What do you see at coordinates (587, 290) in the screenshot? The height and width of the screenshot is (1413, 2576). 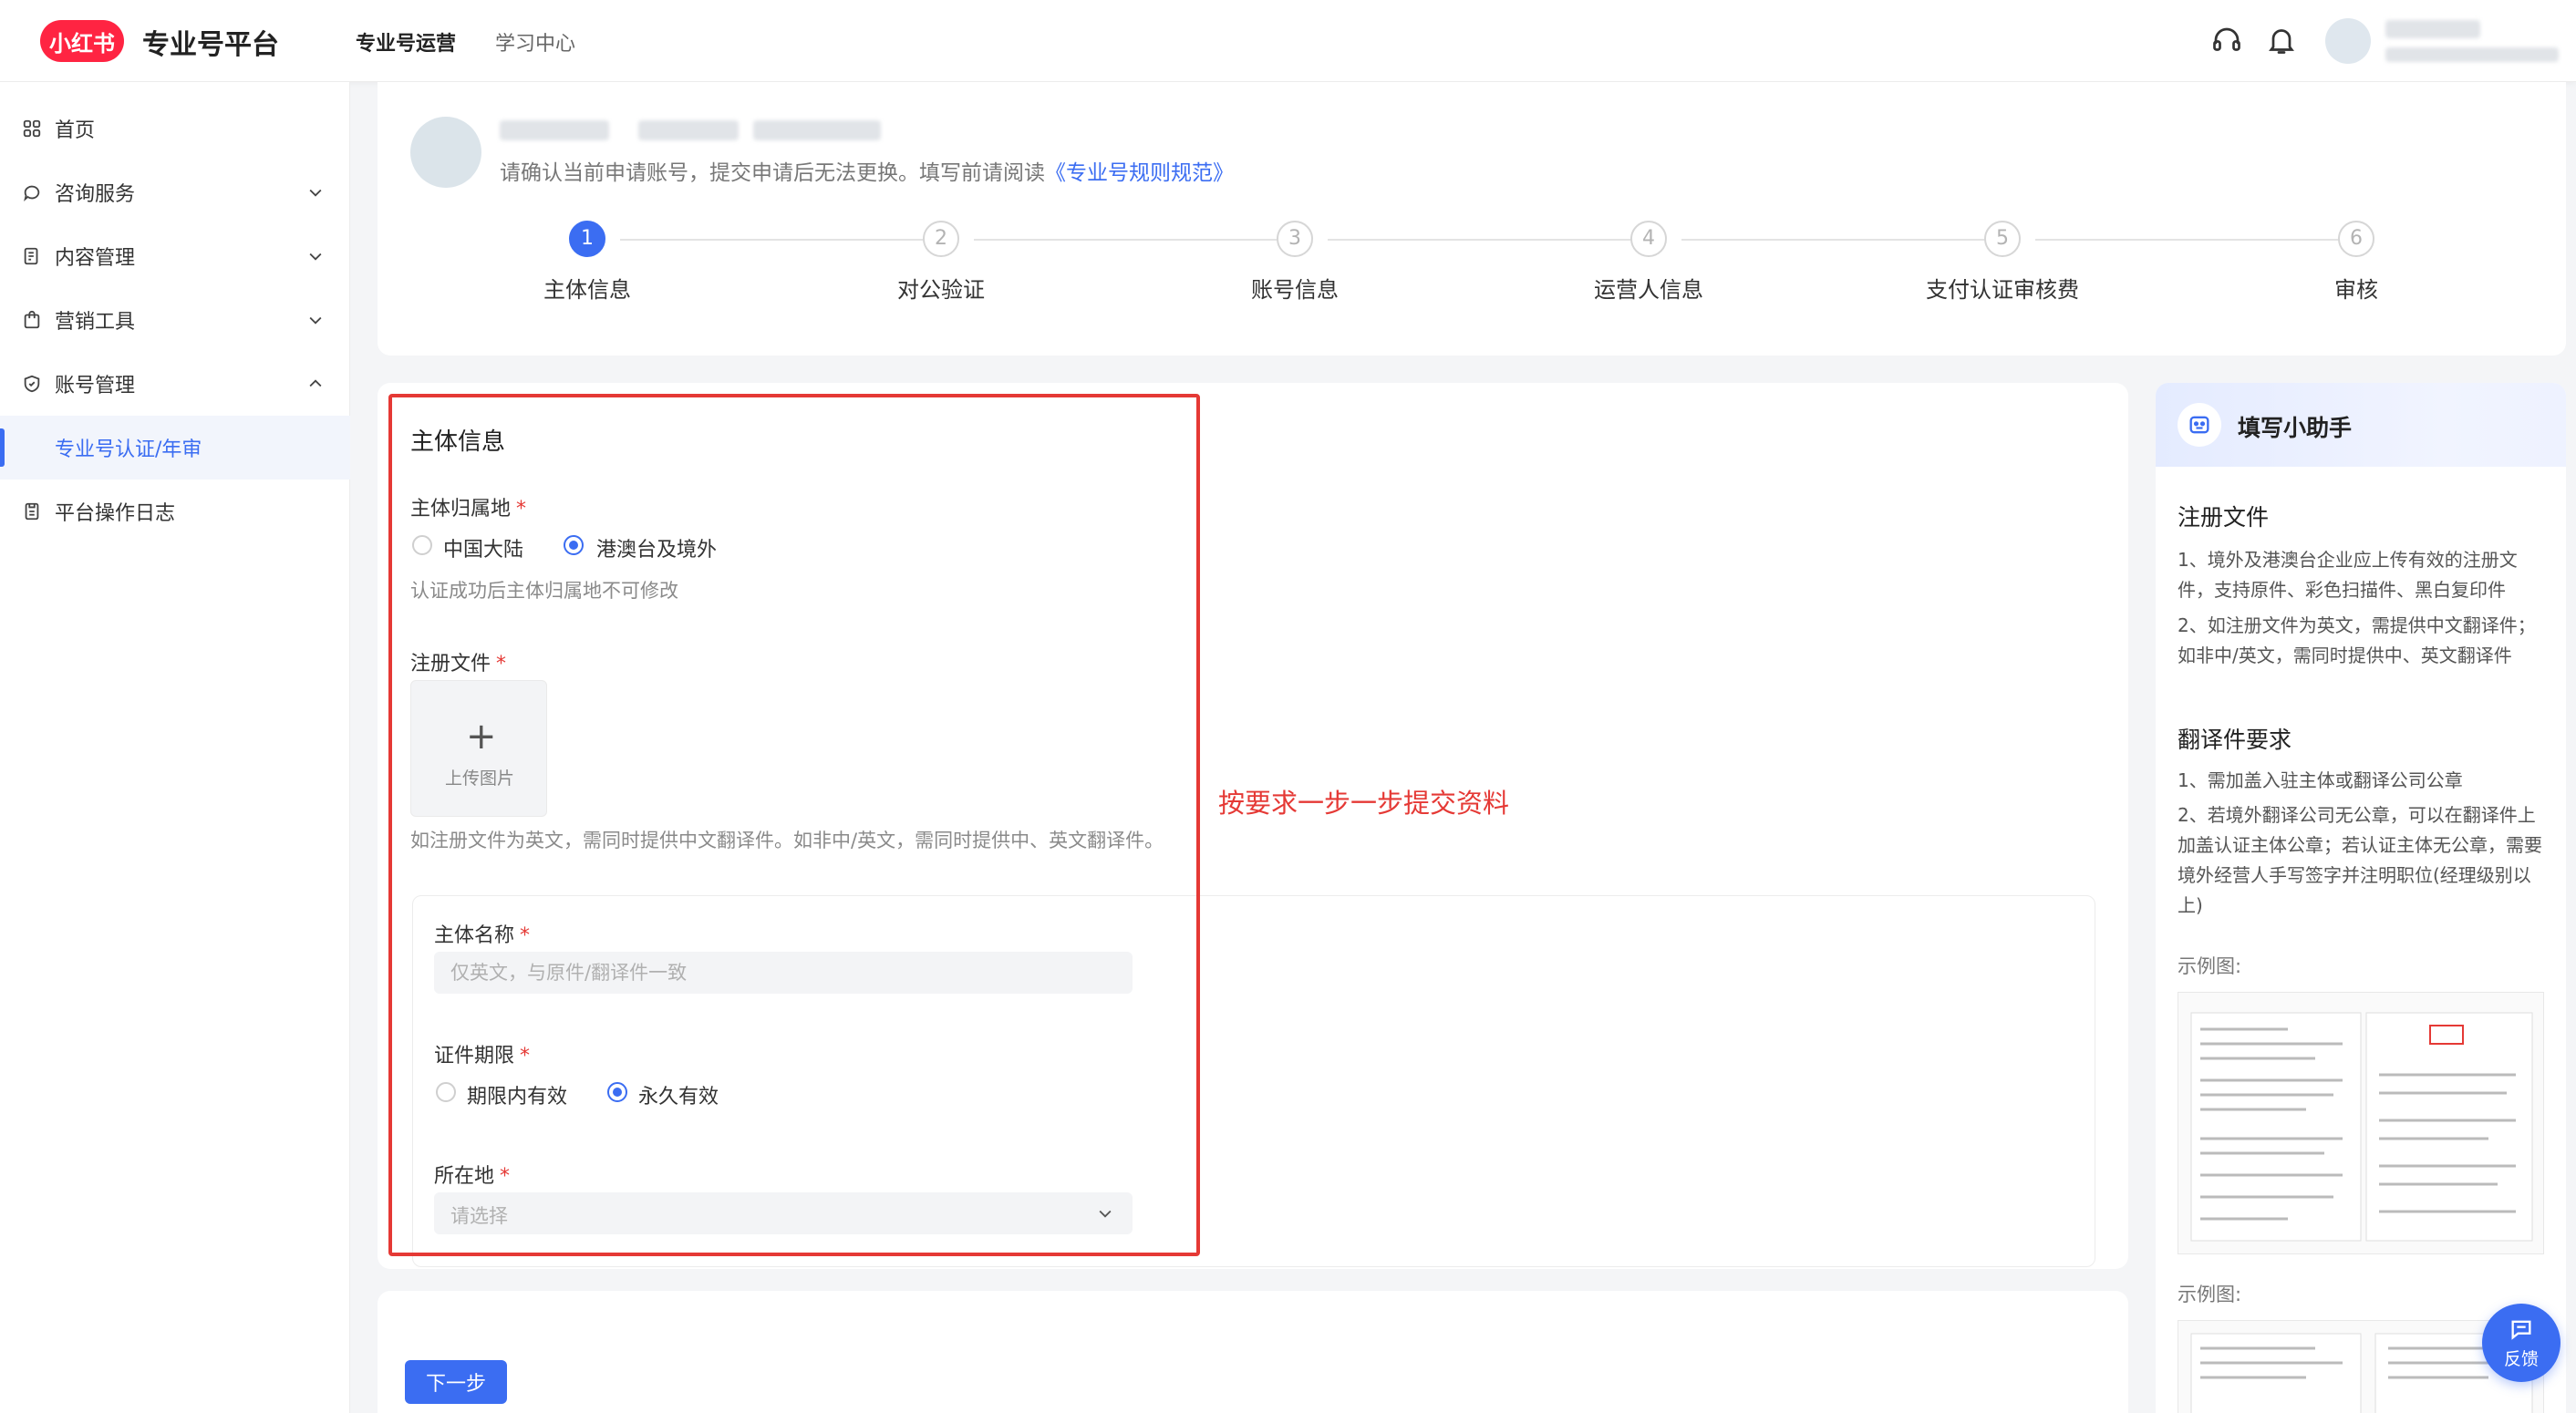 I see `step-label: 主体信息` at bounding box center [587, 290].